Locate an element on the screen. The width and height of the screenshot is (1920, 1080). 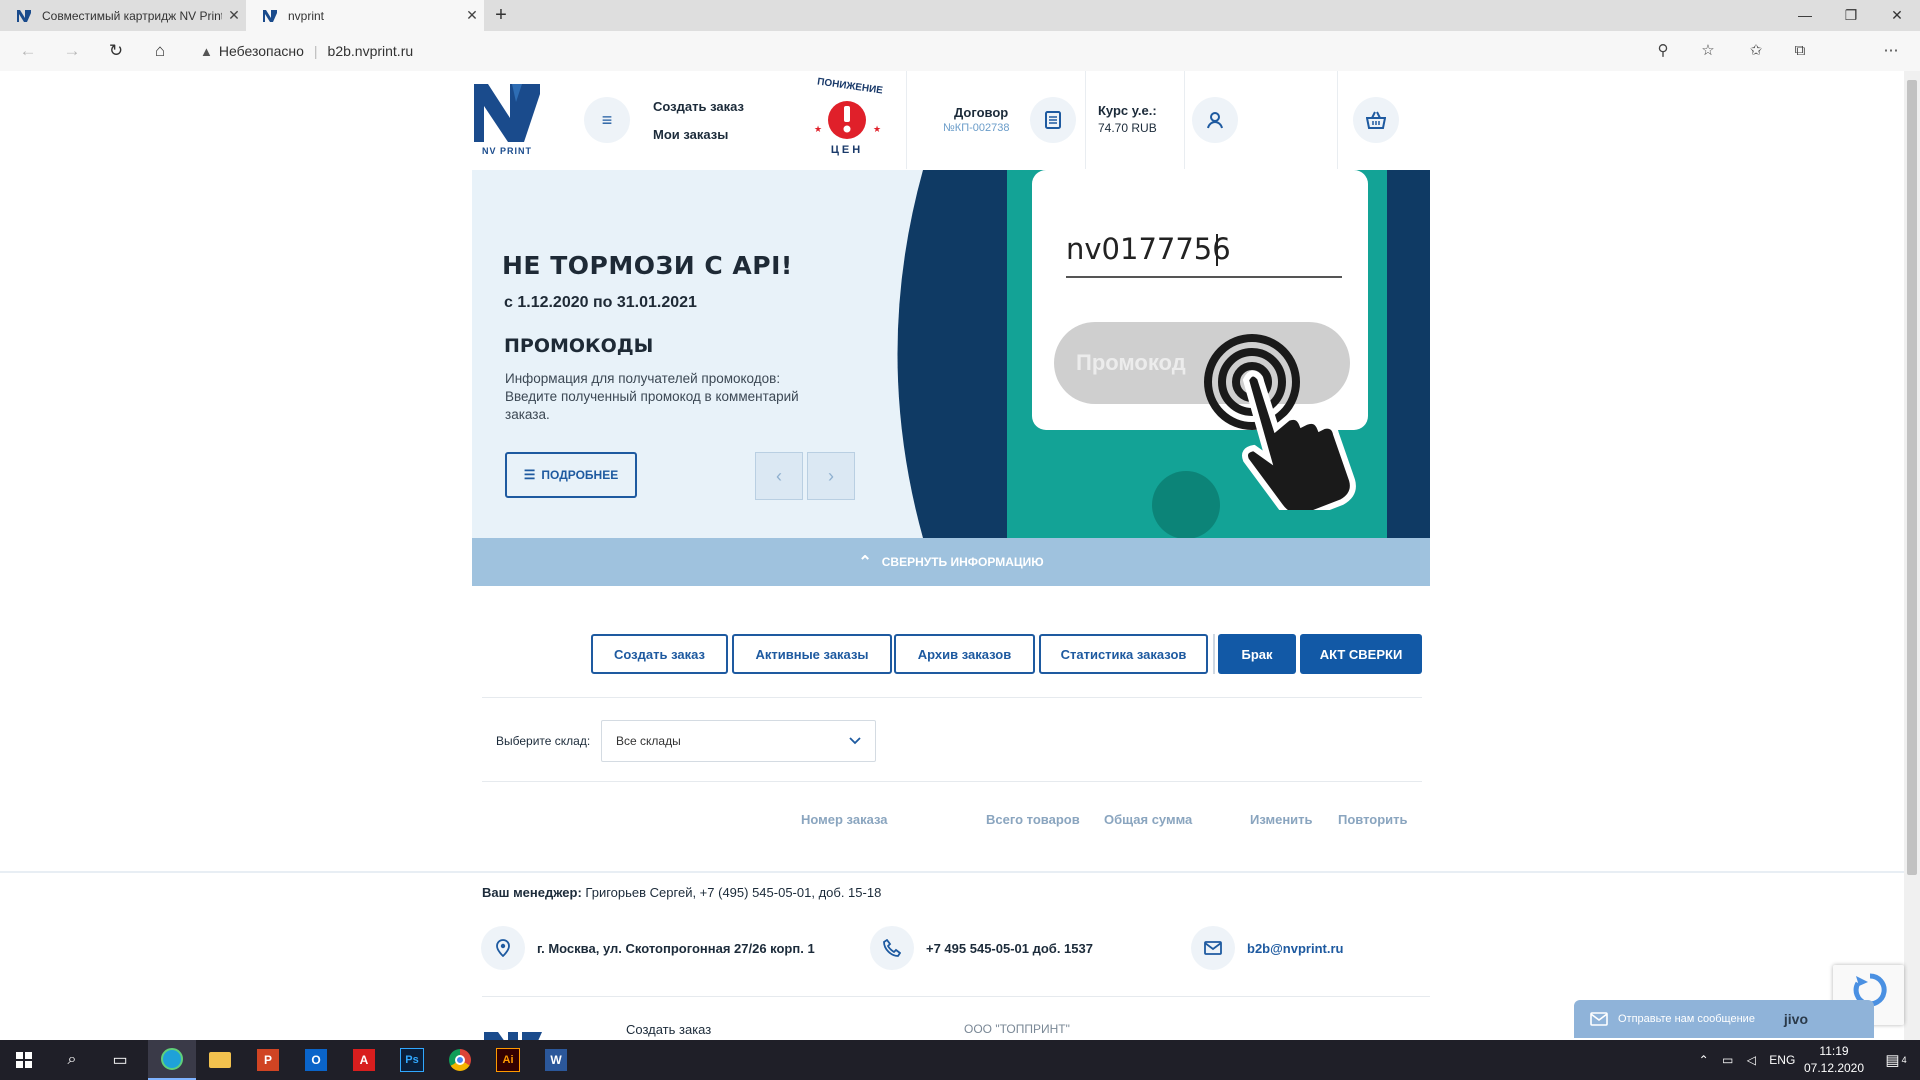
list-icon: ☰ is located at coordinates (529, 474).